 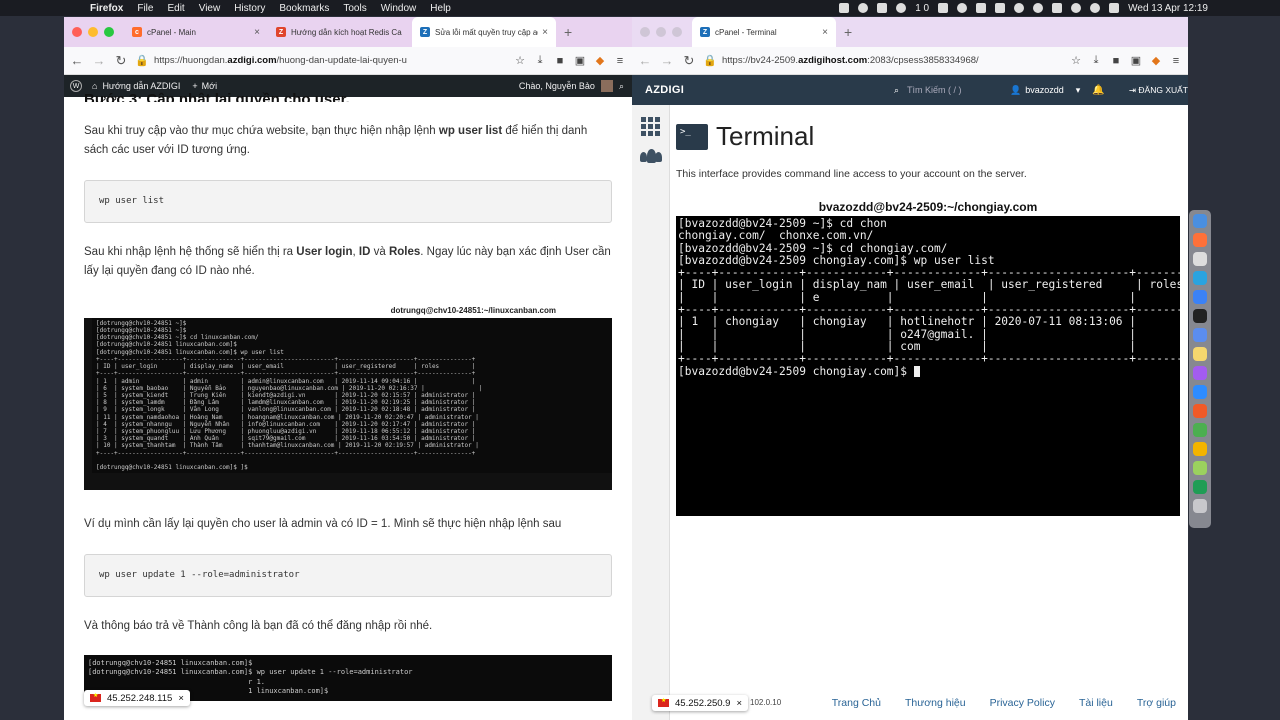 I want to click on menu-tools: Tools, so click(x=354, y=8).